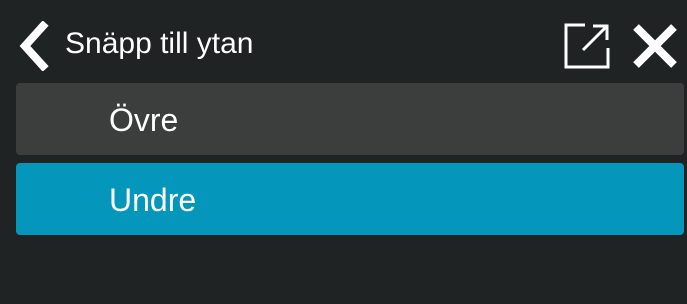  What do you see at coordinates (144, 120) in the screenshot?
I see `option-upper-label: Övre` at bounding box center [144, 120].